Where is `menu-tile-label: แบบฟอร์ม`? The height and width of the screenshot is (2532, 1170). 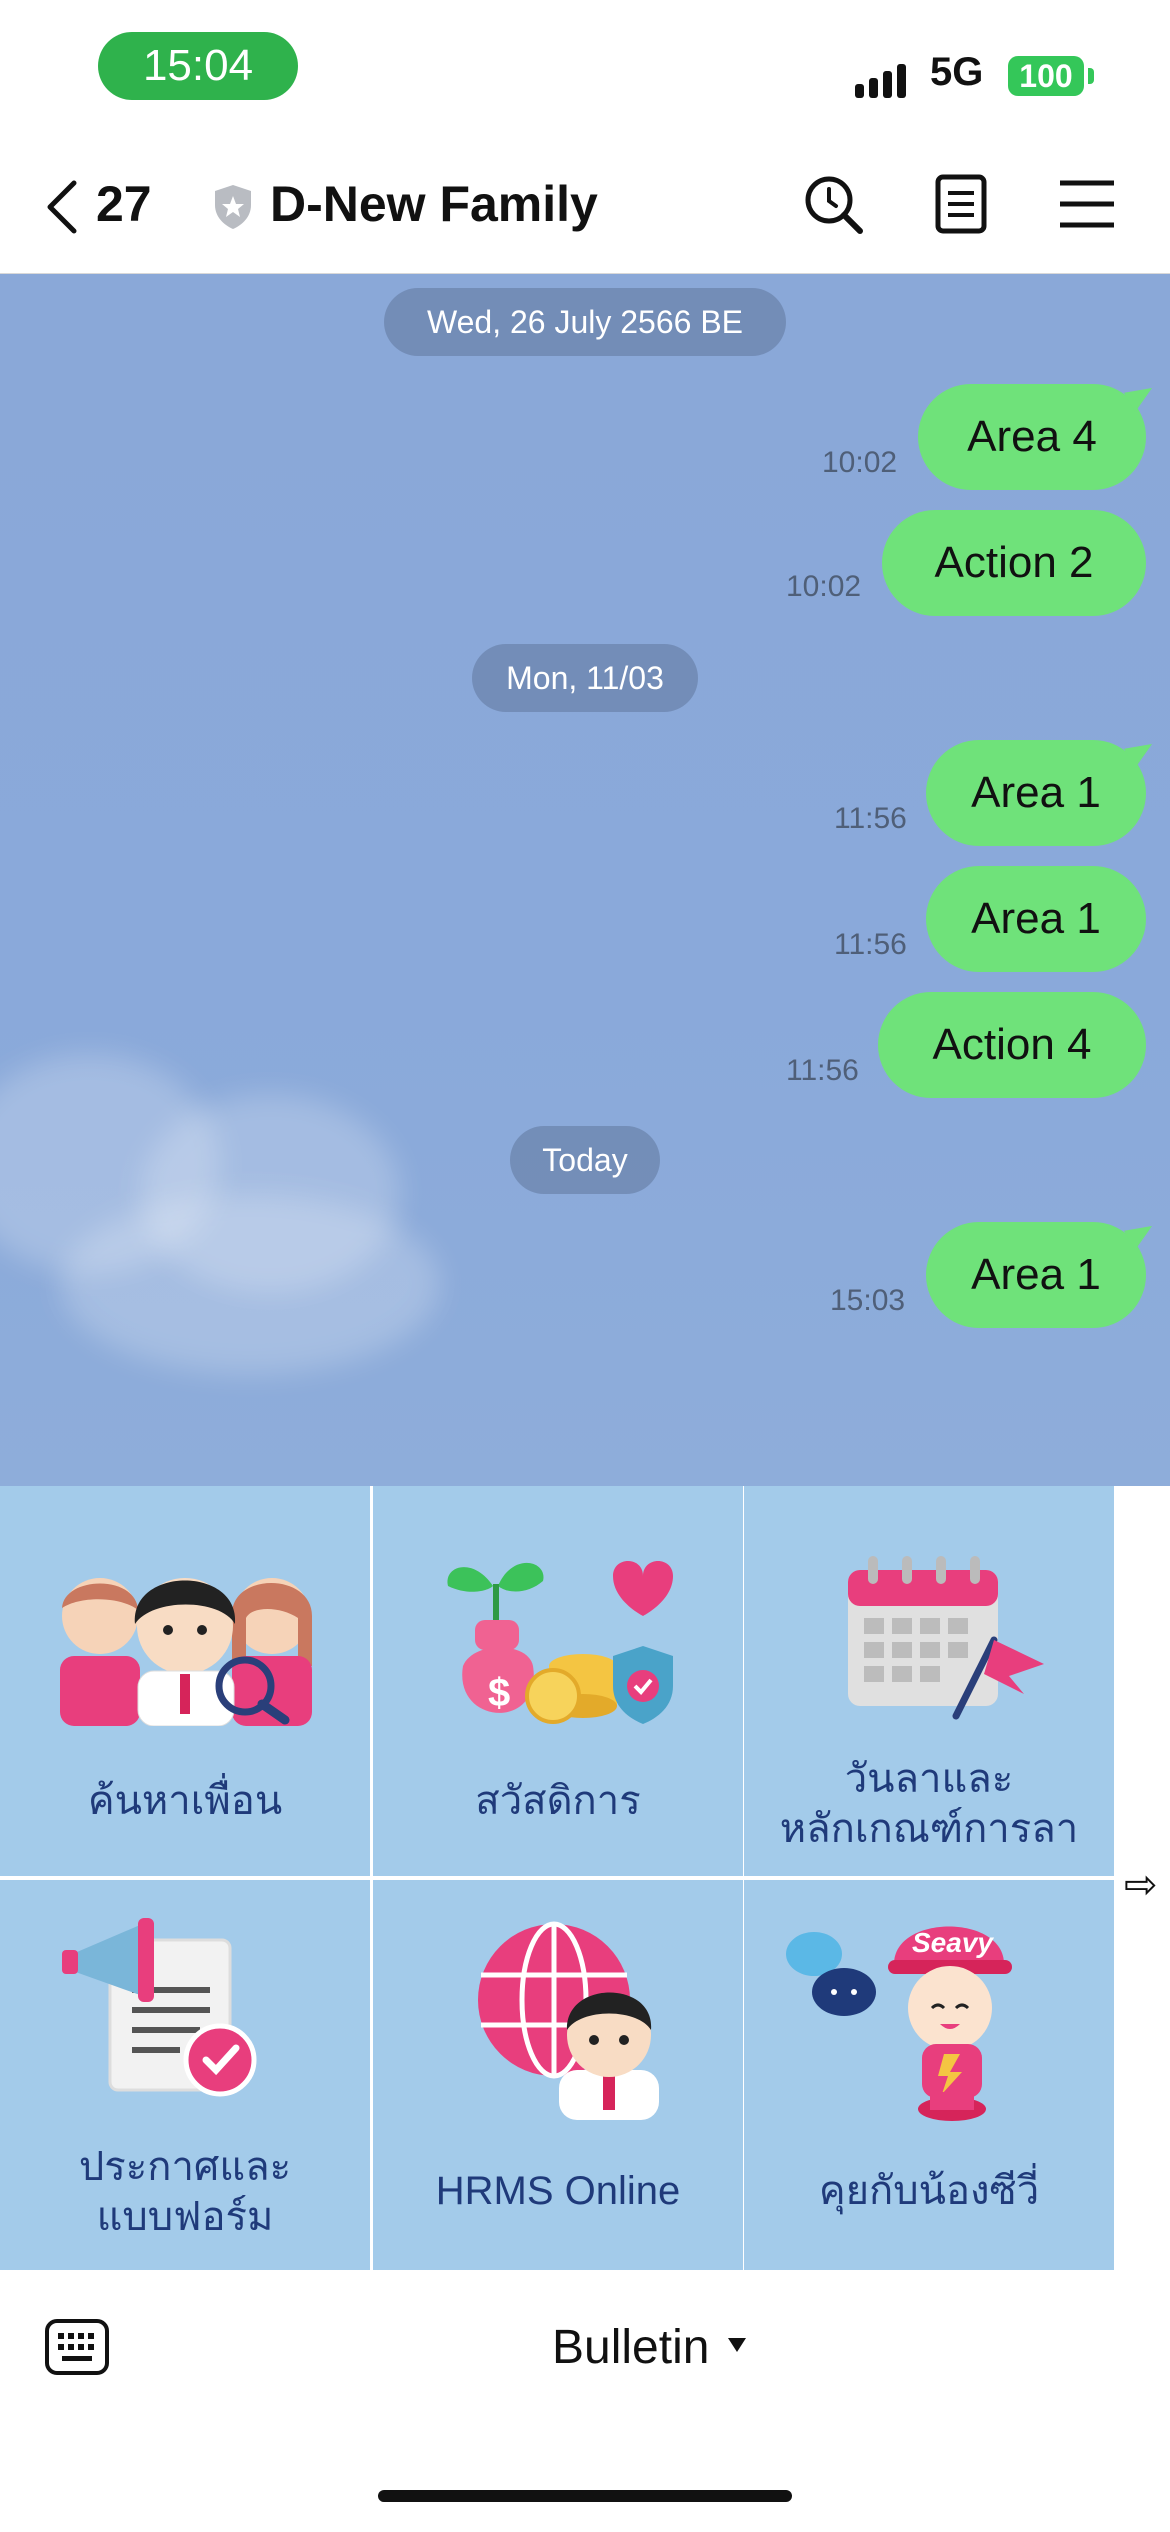
menu-tile-label: แบบฟอร์ม is located at coordinates (185, 2217).